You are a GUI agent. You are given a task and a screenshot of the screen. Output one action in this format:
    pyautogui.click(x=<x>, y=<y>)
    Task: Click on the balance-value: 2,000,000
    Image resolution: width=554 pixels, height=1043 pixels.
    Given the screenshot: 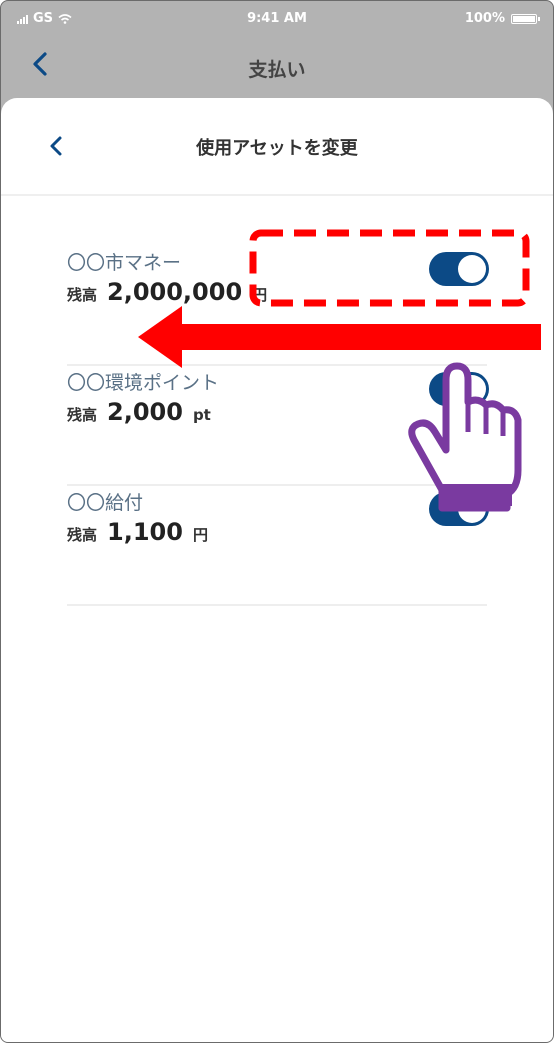 What is the action you would take?
    pyautogui.click(x=175, y=292)
    